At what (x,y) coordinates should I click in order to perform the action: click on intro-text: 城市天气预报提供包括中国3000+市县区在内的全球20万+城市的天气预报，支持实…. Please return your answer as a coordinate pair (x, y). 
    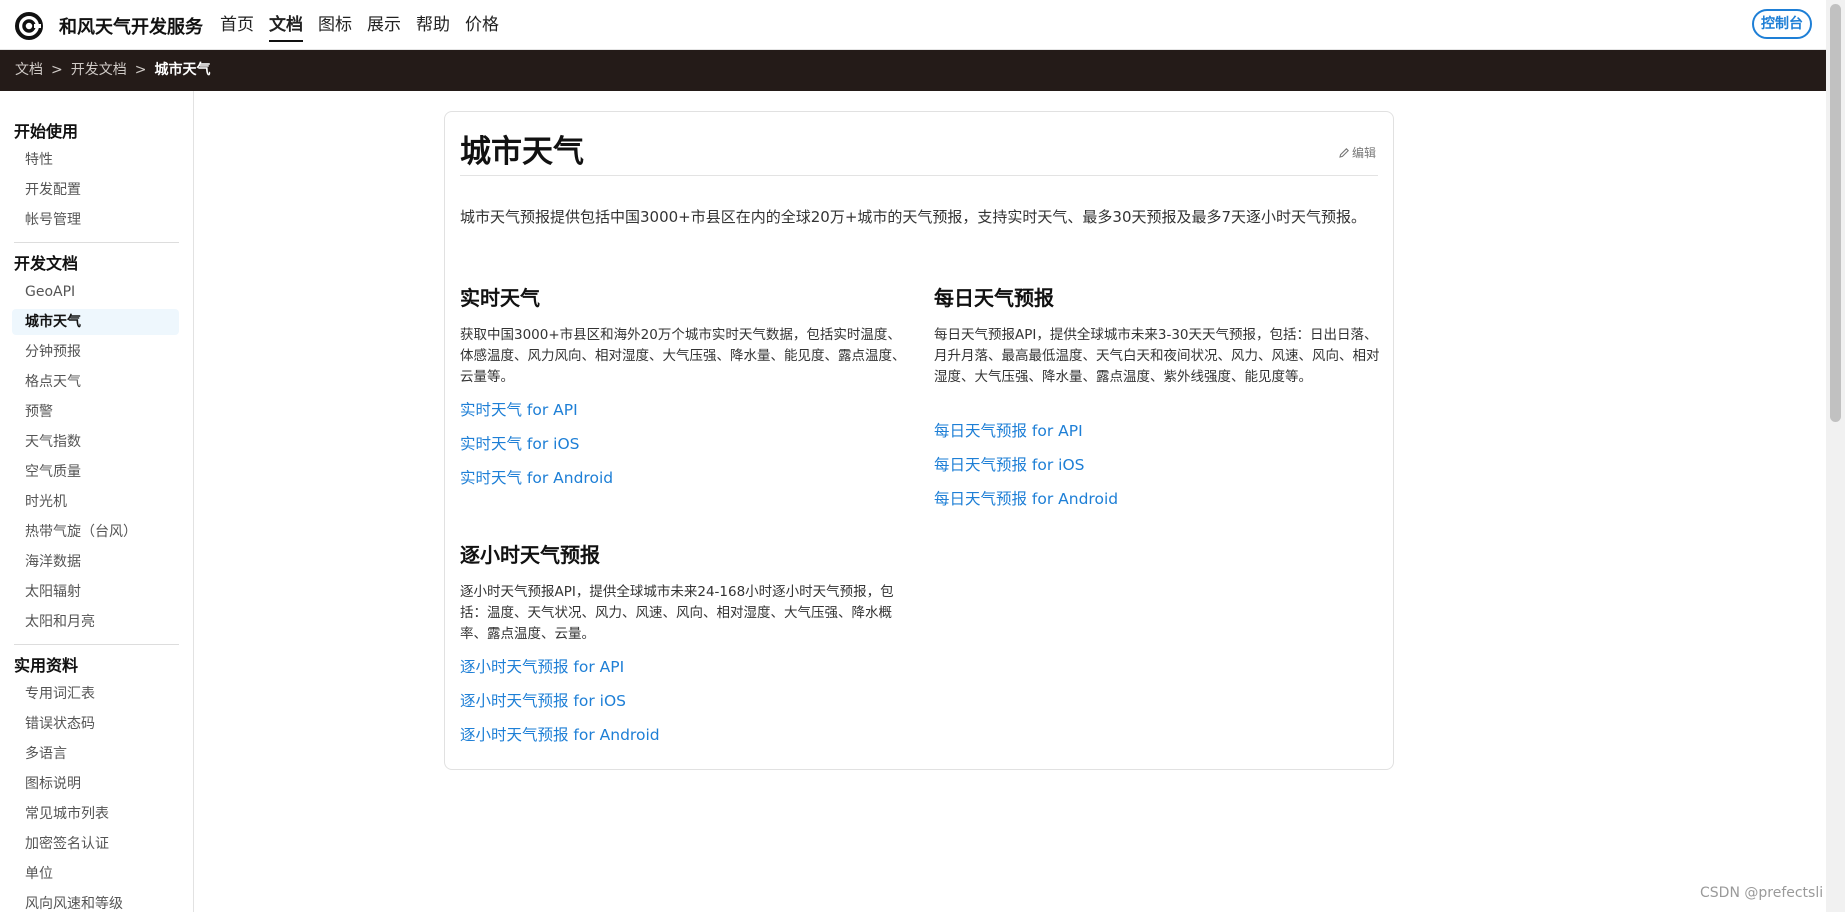
    Looking at the image, I should click on (913, 217).